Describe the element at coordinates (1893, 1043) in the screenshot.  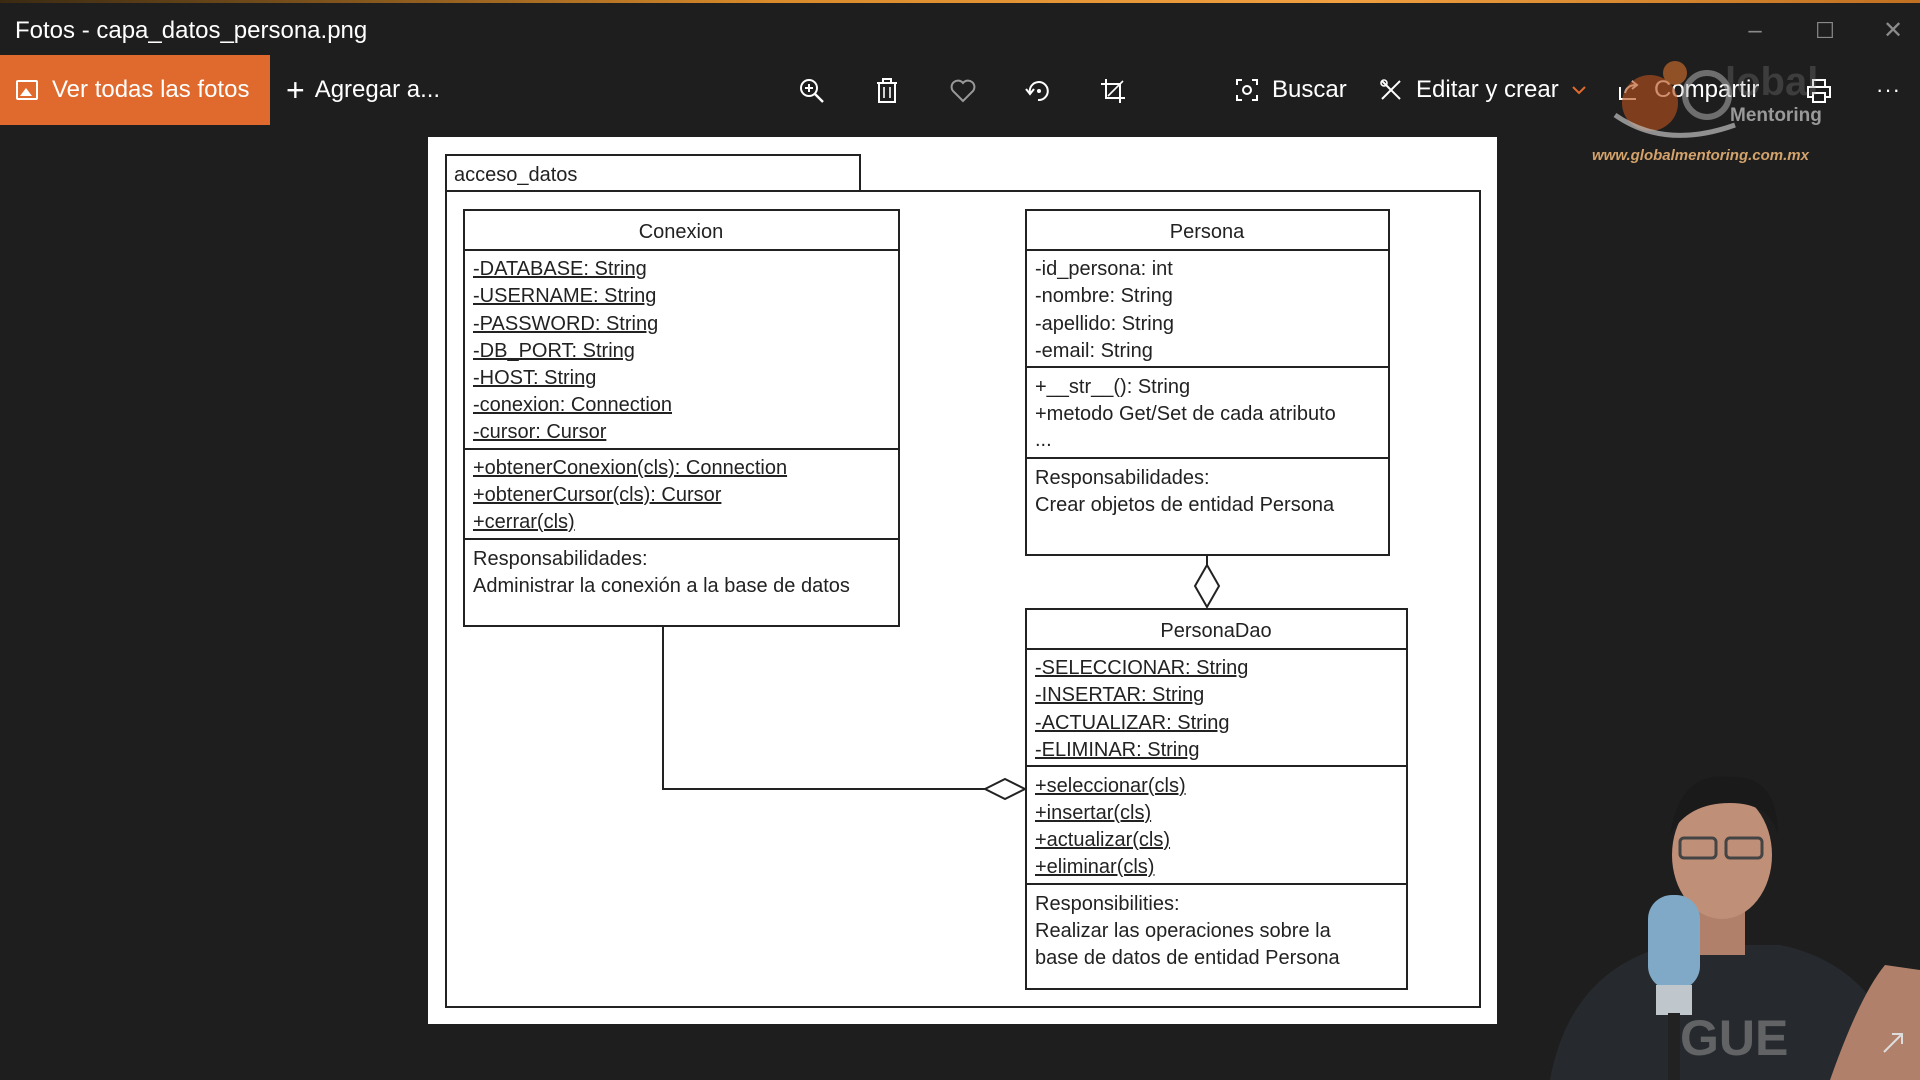
I see `expand-icon` at that location.